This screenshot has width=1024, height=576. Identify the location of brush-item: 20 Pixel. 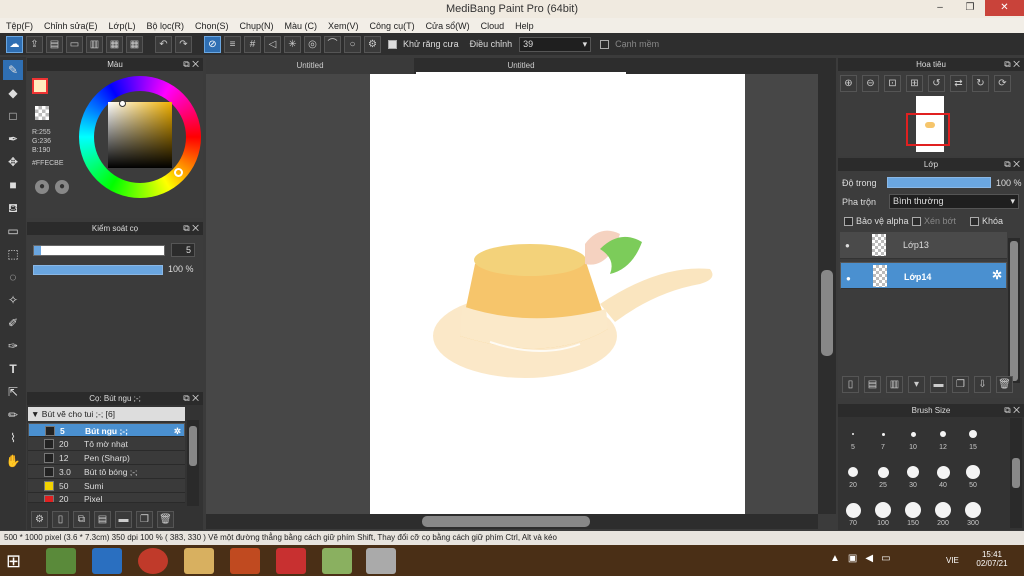
(106, 498).